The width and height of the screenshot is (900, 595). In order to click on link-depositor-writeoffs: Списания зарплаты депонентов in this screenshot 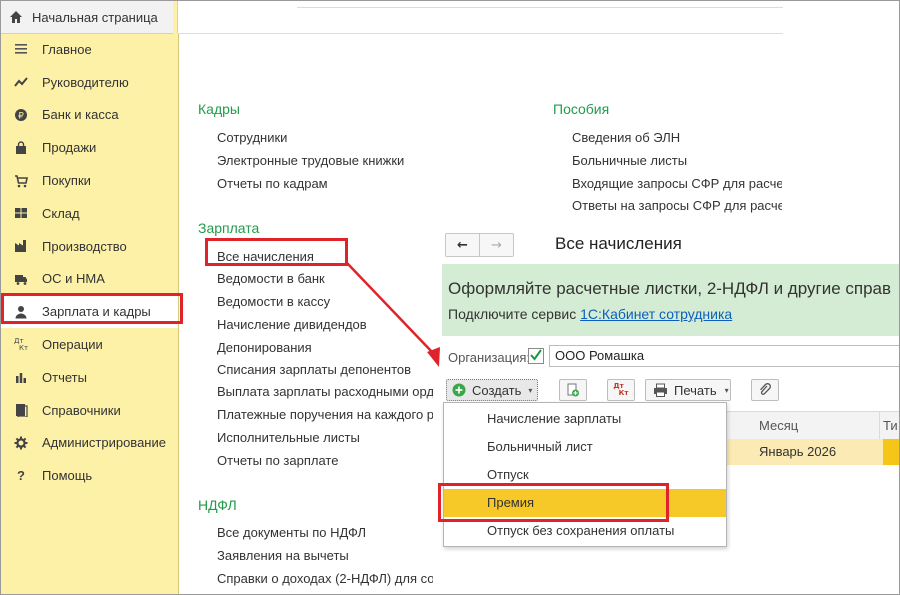, I will do `click(314, 369)`.